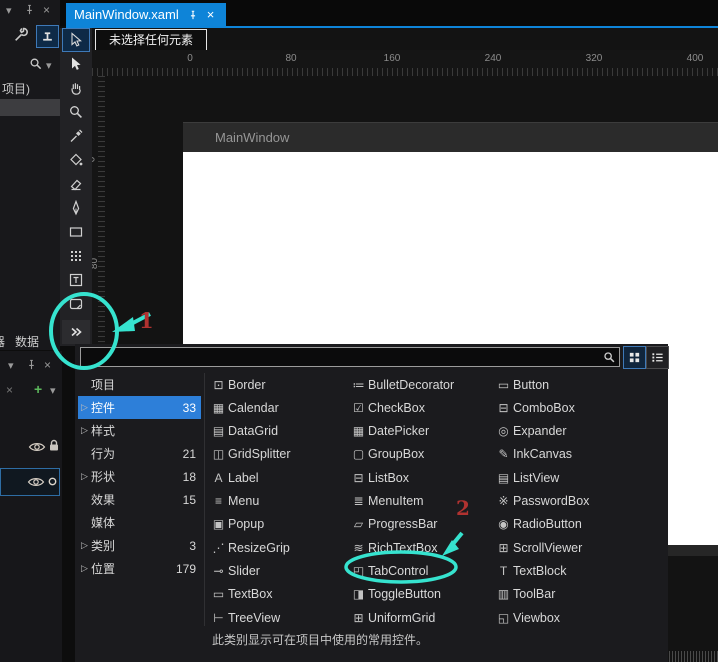 The image size is (718, 662). What do you see at coordinates (139, 430) in the screenshot?
I see `category-styles: ▷ 样式` at bounding box center [139, 430].